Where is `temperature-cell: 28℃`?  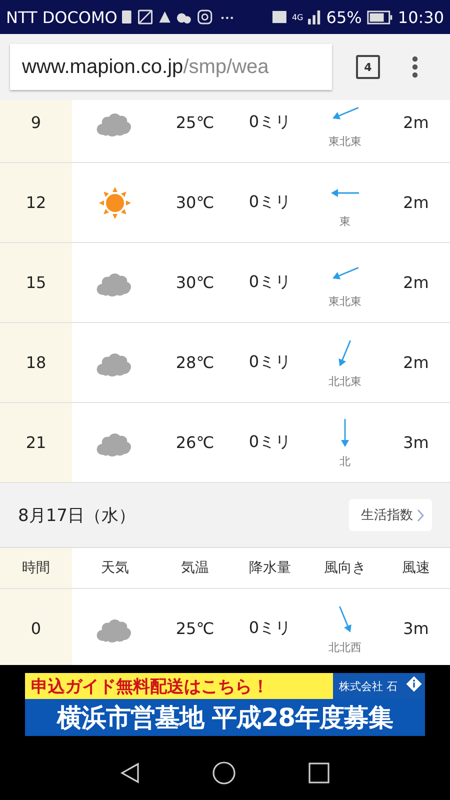 temperature-cell: 28℃ is located at coordinates (195, 362).